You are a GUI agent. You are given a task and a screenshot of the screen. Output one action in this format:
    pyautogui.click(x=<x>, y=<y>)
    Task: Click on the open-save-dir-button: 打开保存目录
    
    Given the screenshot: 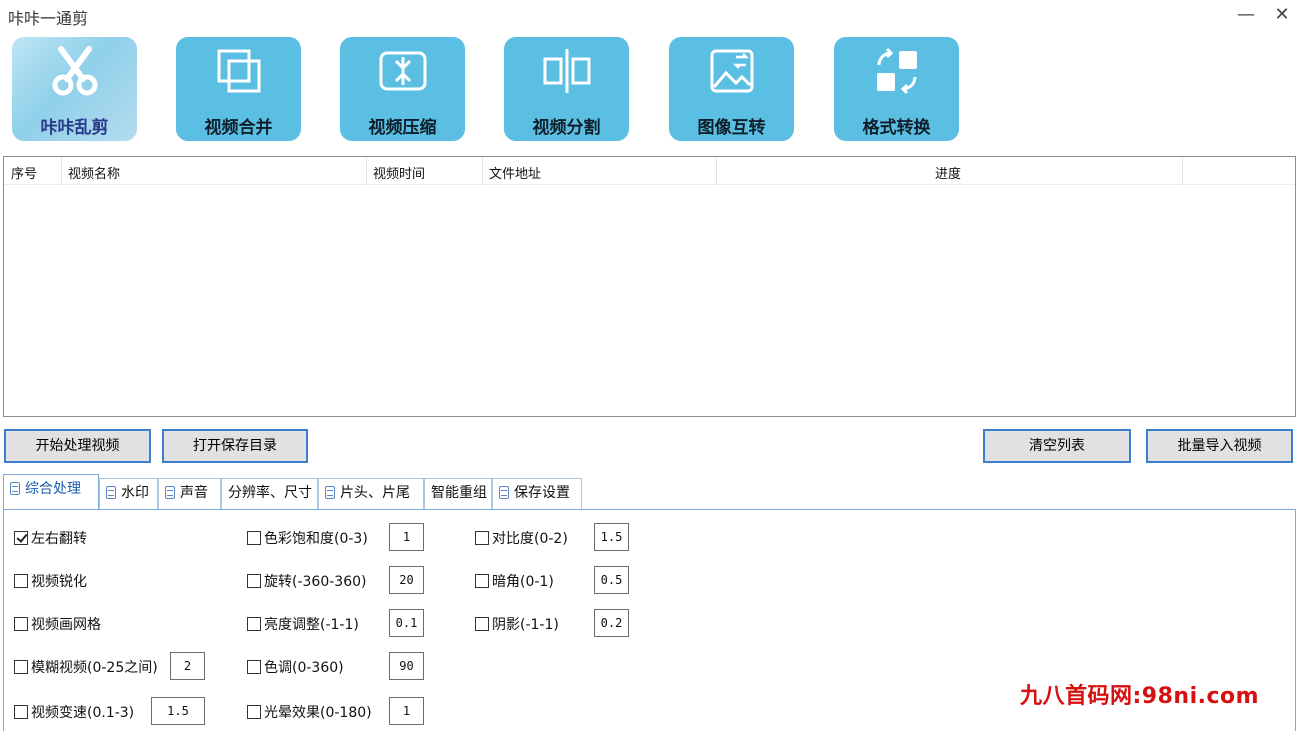 What is the action you would take?
    pyautogui.click(x=235, y=446)
    